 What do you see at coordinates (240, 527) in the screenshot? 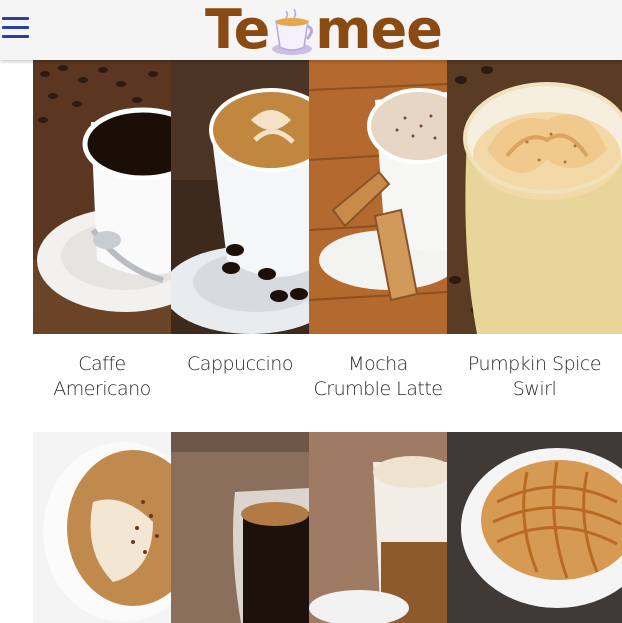
I see `espresso-image` at bounding box center [240, 527].